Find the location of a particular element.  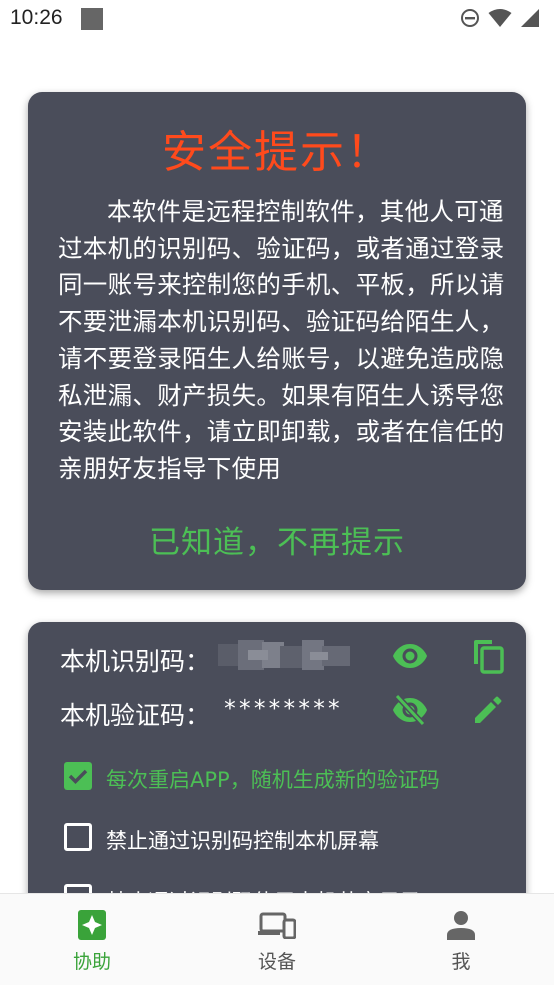

wifi-icon is located at coordinates (500, 18).